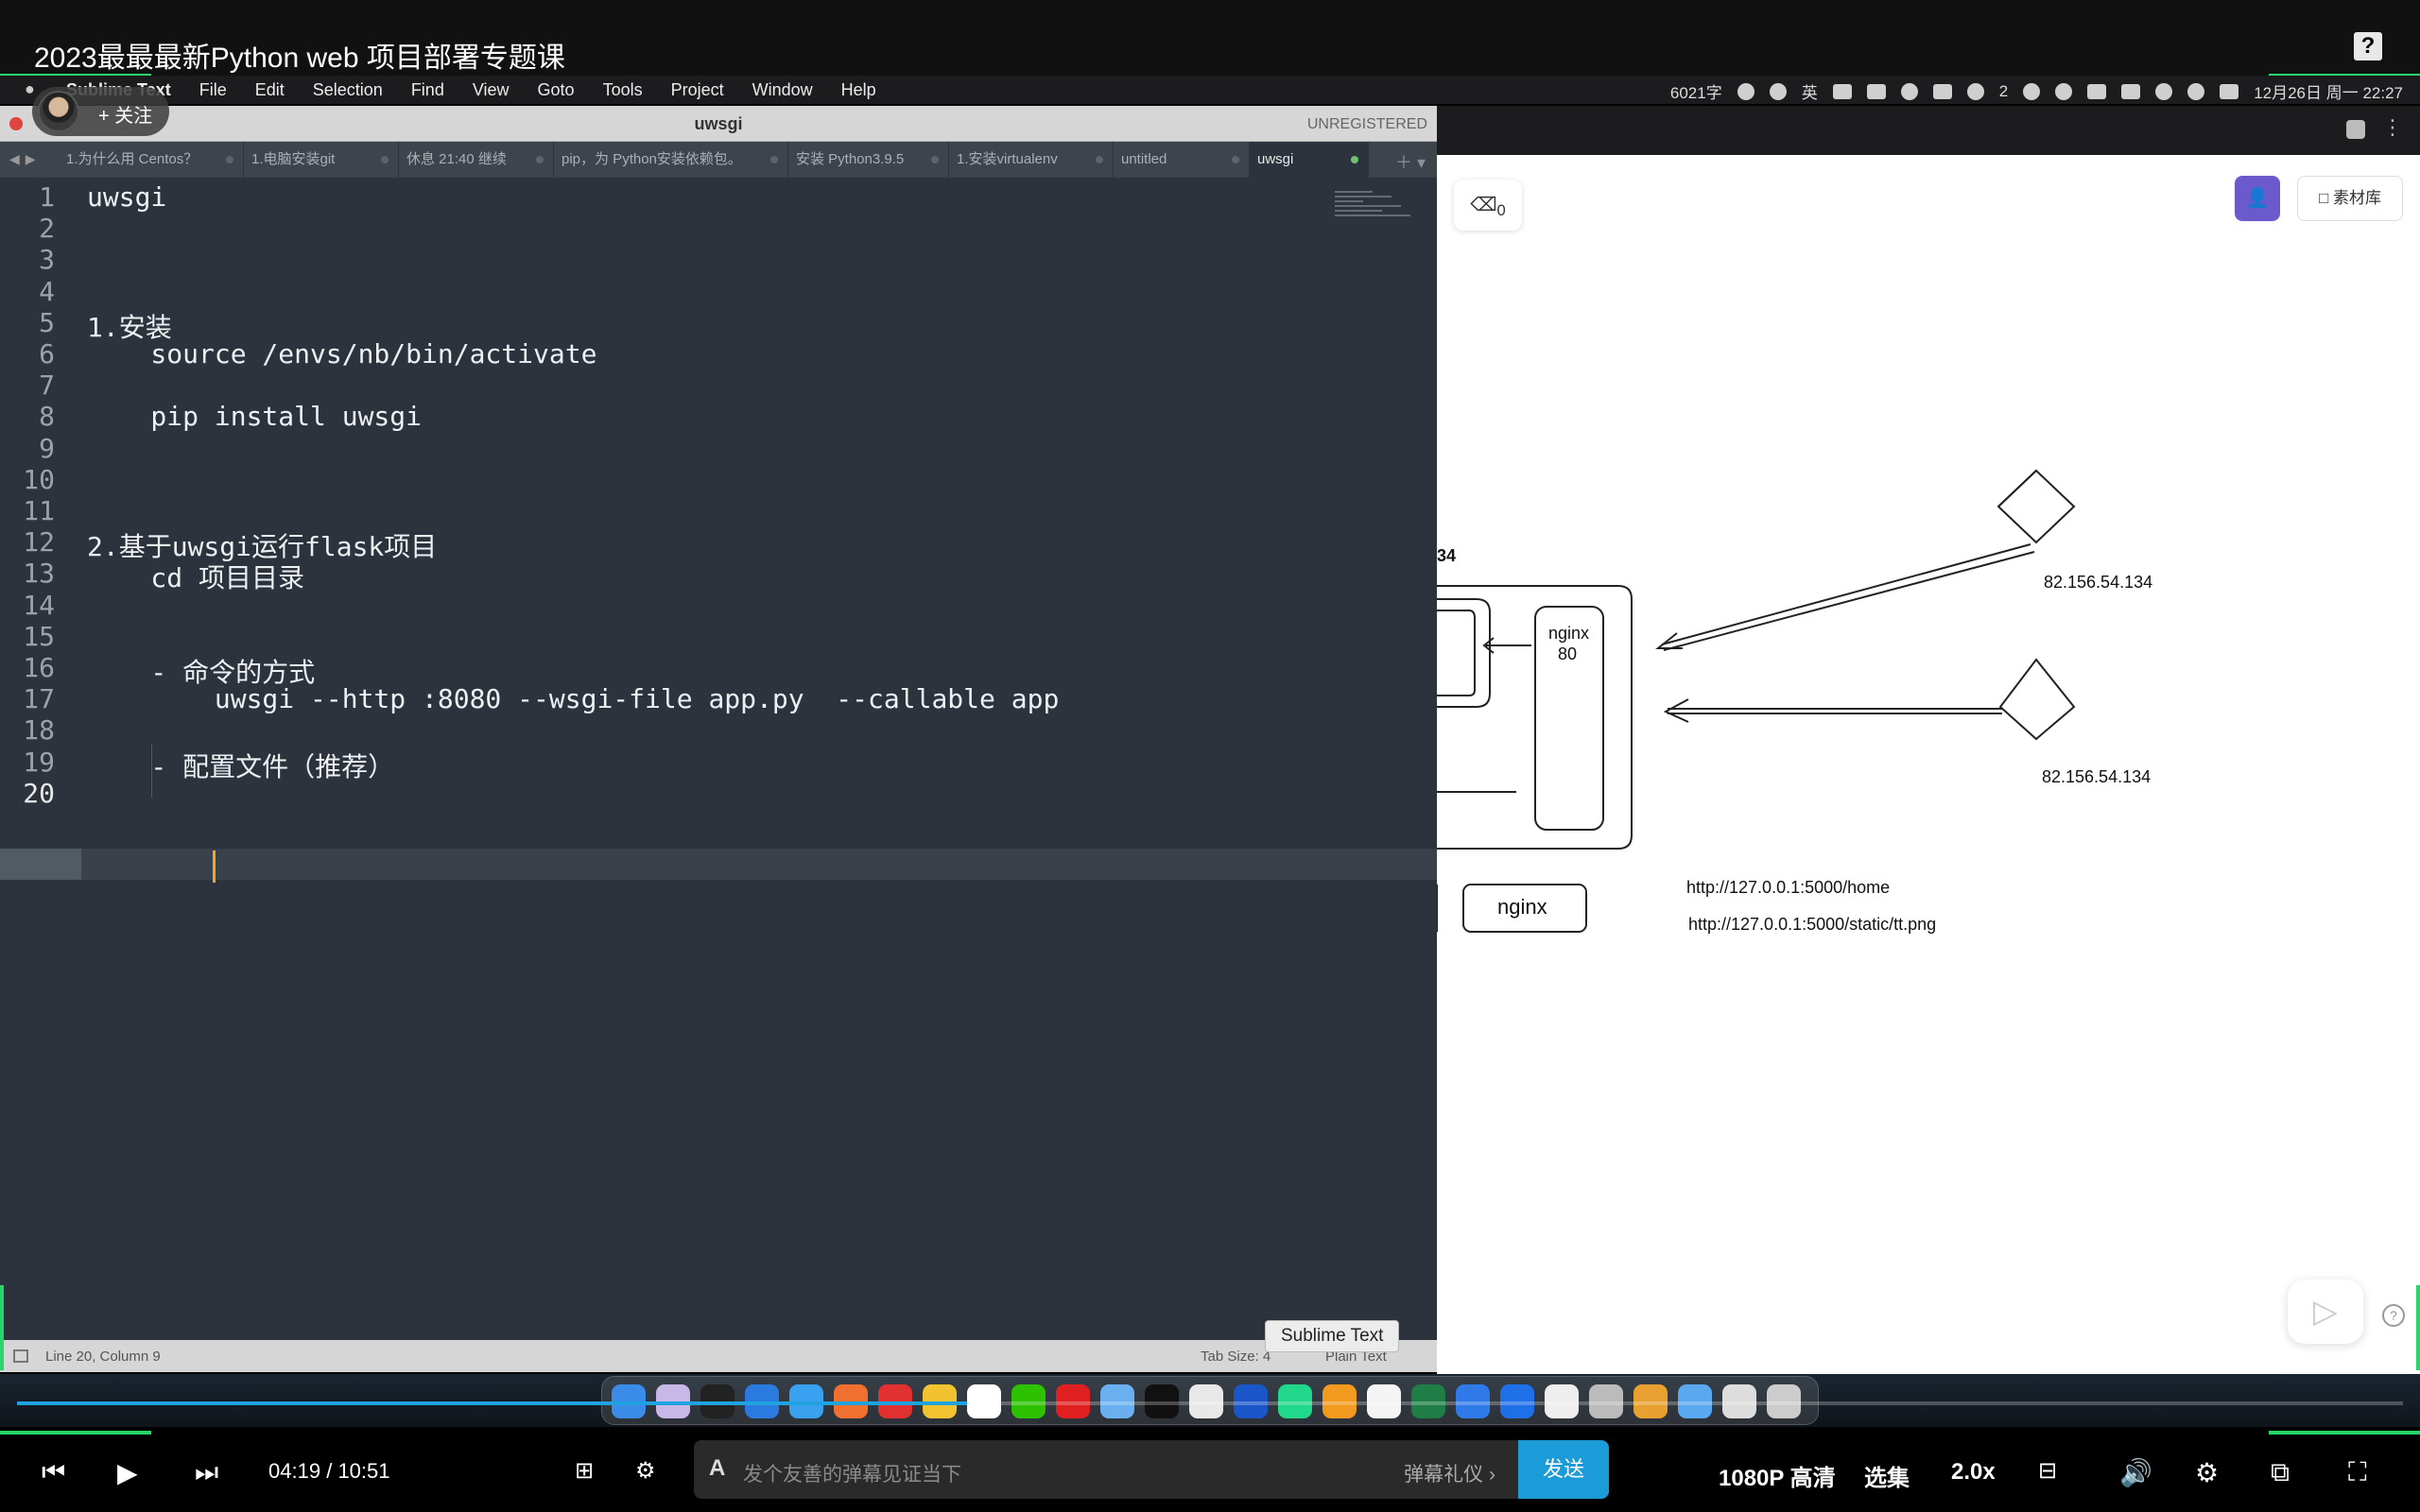 This screenshot has width=2420, height=1512. I want to click on line-number: 10, so click(28, 479).